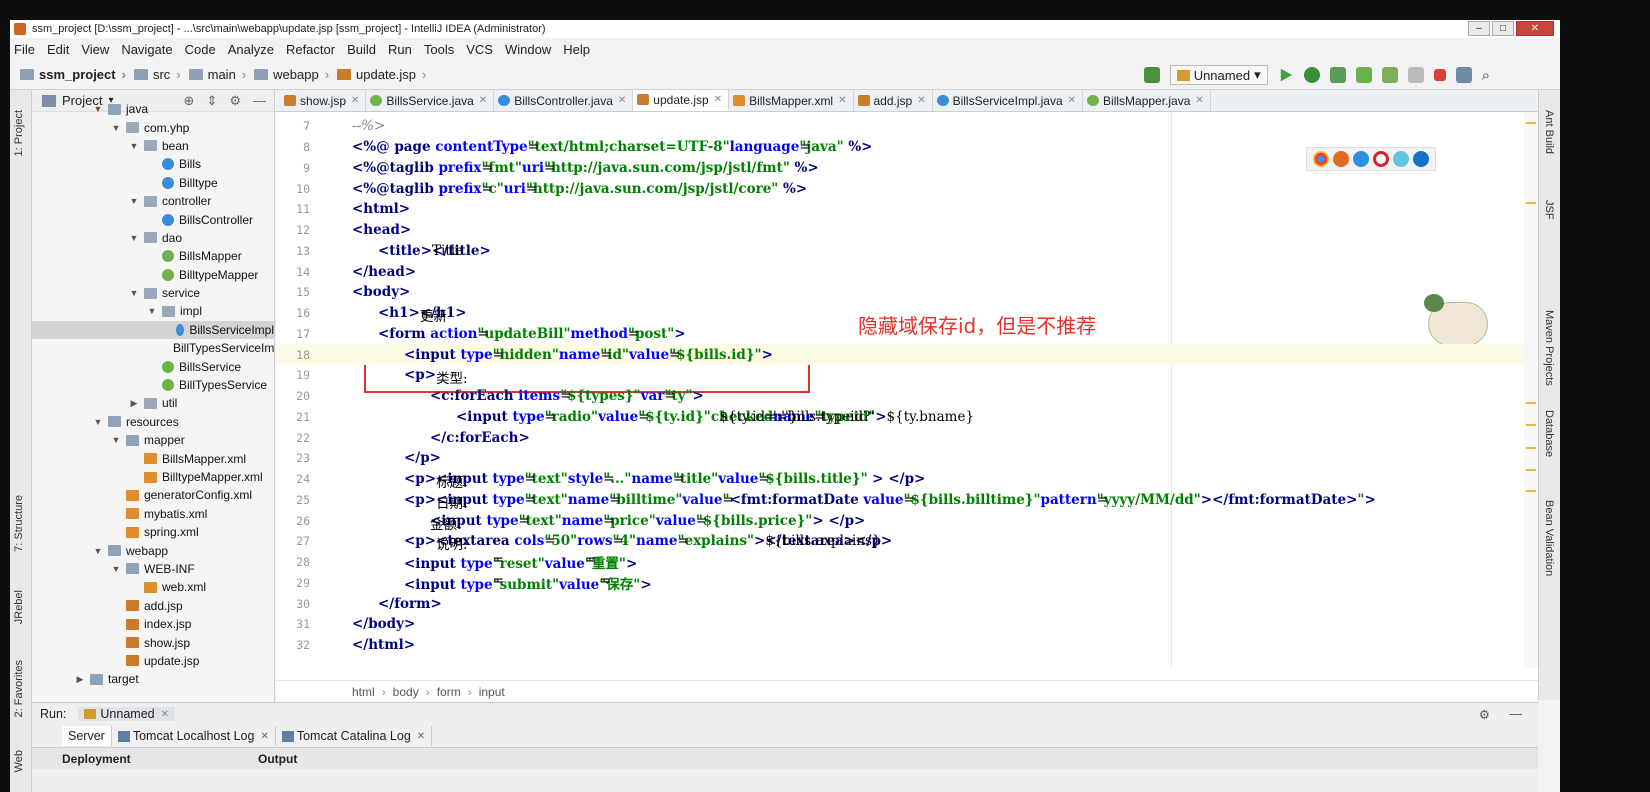 This screenshot has height=792, width=1650. I want to click on tool-tab-2-favorites: 2: Favorites, so click(19, 688).